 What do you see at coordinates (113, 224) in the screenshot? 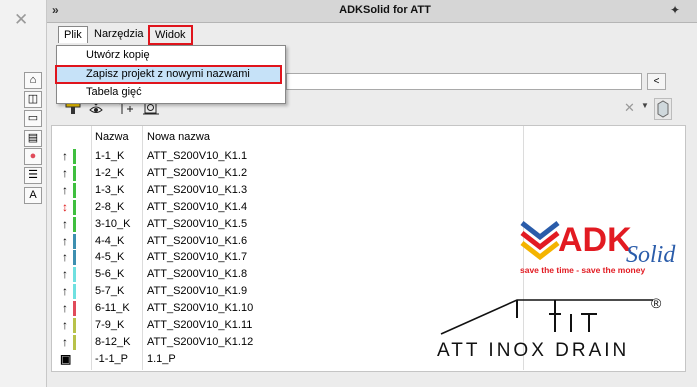
I see `cell-nazwa: 3-10_K` at bounding box center [113, 224].